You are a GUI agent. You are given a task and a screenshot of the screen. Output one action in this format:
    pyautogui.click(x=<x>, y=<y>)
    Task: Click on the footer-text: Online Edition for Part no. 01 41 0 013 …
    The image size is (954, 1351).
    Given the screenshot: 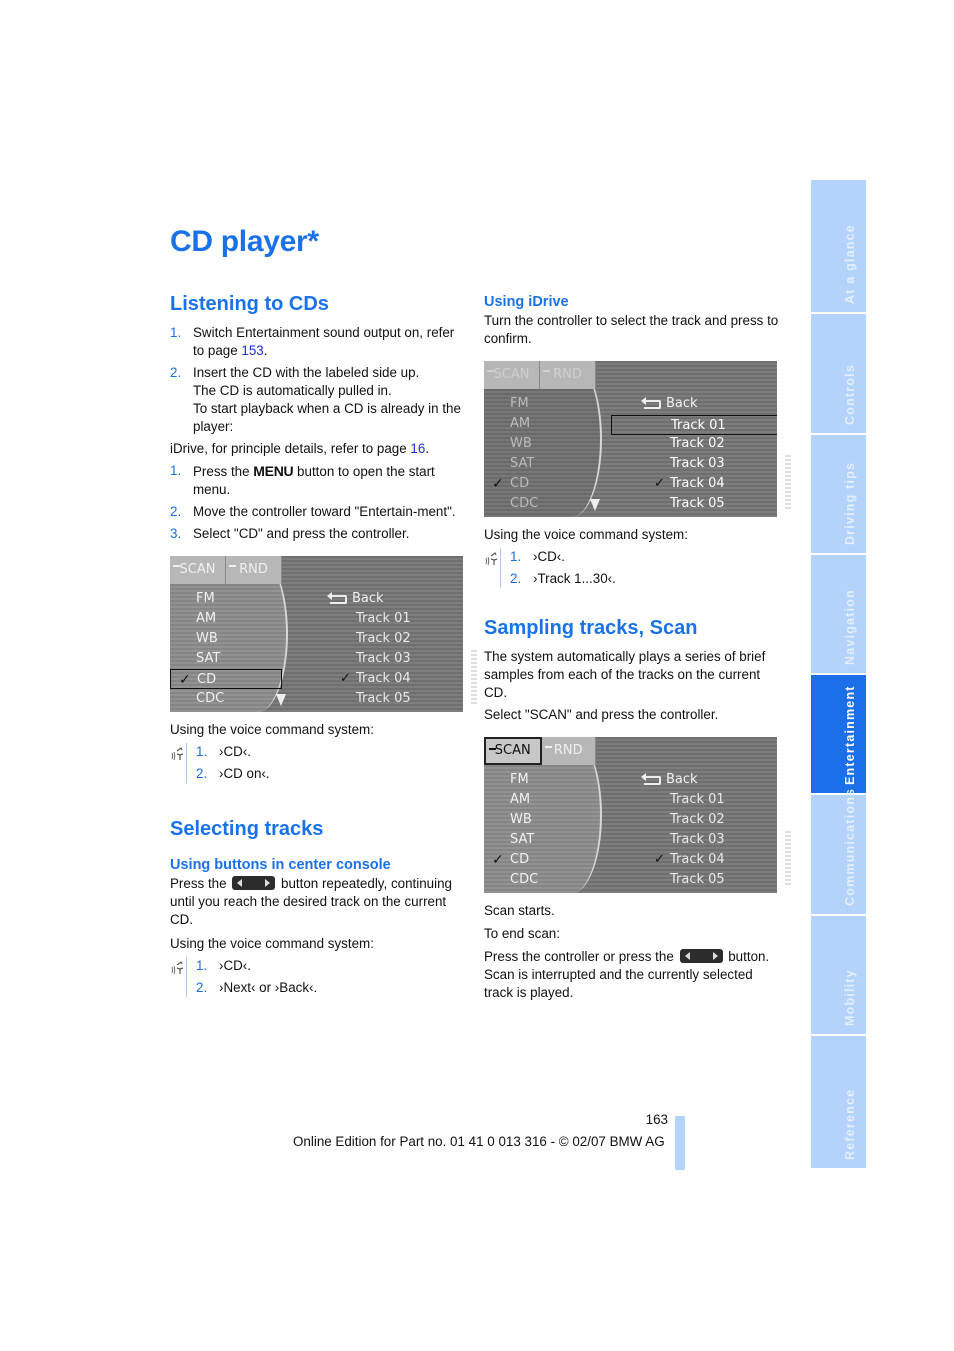 What is the action you would take?
    pyautogui.click(x=479, y=1141)
    